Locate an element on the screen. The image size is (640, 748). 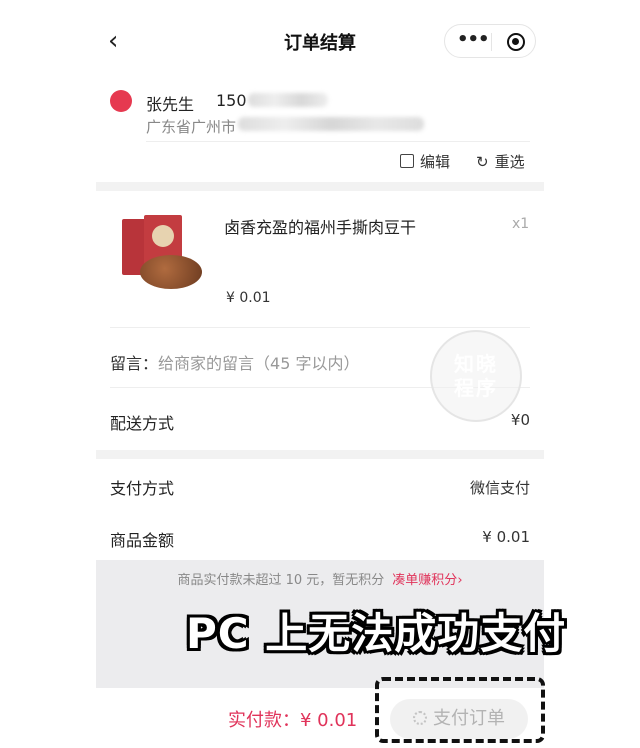
chevron-right-icon: › is located at coordinates (460, 580).